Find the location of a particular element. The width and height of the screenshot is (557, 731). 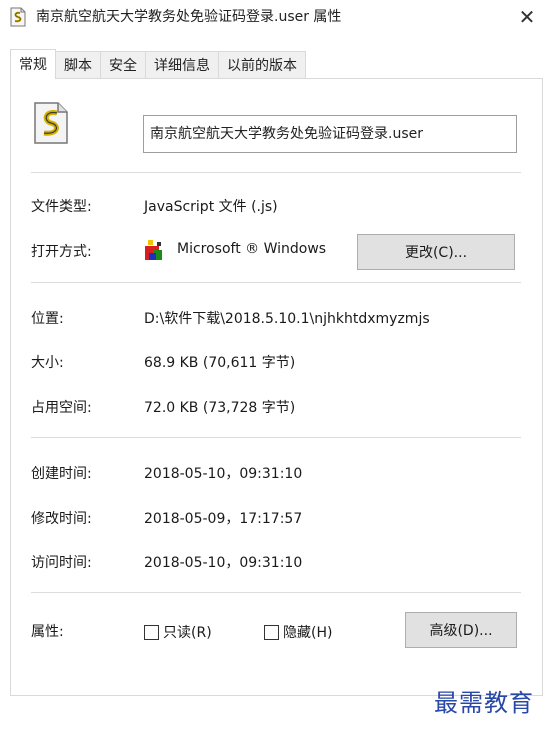

hidden-checkbox: 隐藏(H) is located at coordinates (298, 632).